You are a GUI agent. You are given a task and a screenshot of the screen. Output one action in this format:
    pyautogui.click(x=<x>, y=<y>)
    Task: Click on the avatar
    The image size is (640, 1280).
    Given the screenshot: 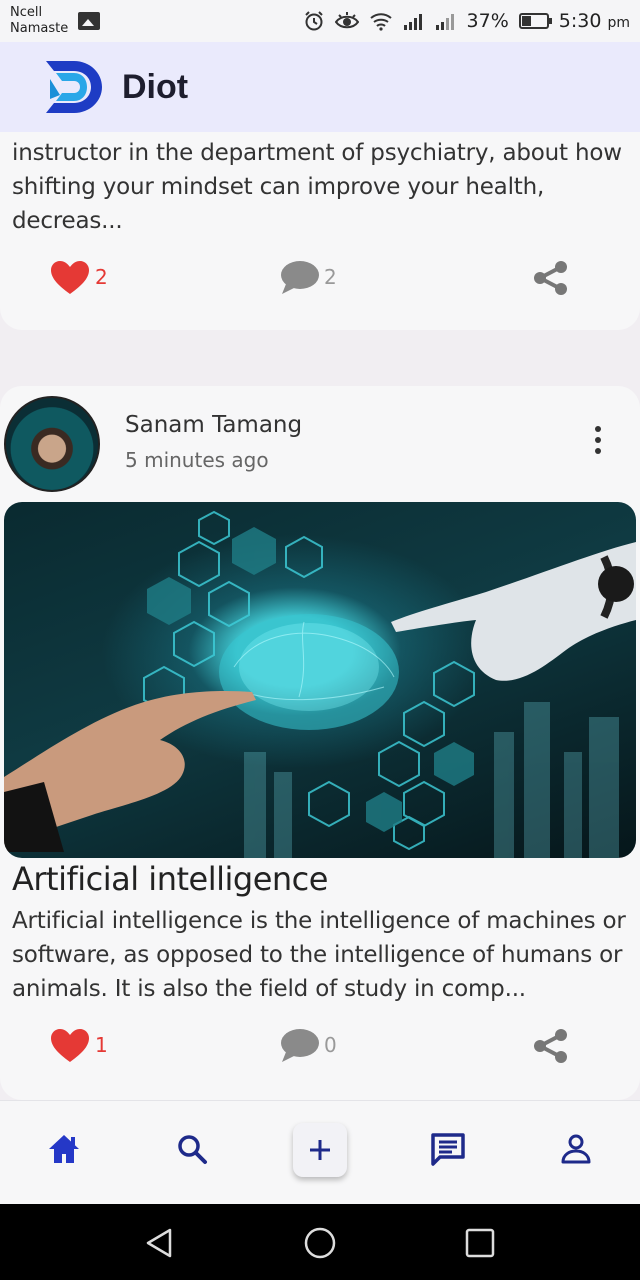 What is the action you would take?
    pyautogui.click(x=52, y=444)
    